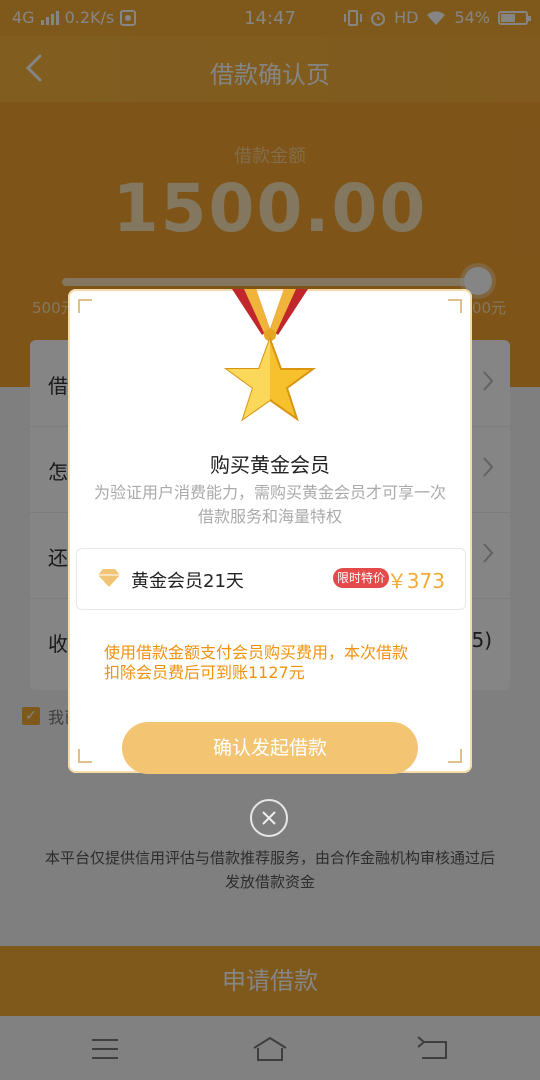  What do you see at coordinates (361, 578) in the screenshot?
I see `sale-badge: 限时特价` at bounding box center [361, 578].